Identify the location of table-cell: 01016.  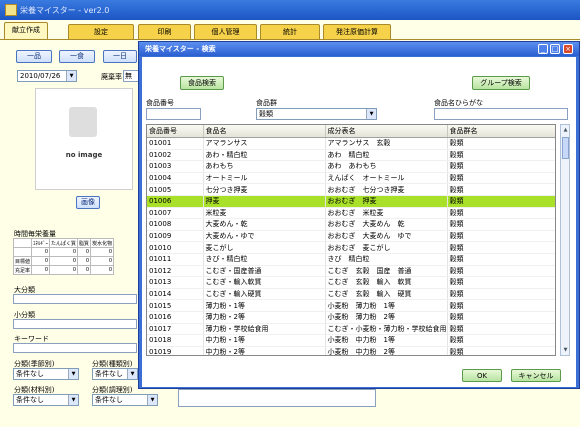
(175, 317).